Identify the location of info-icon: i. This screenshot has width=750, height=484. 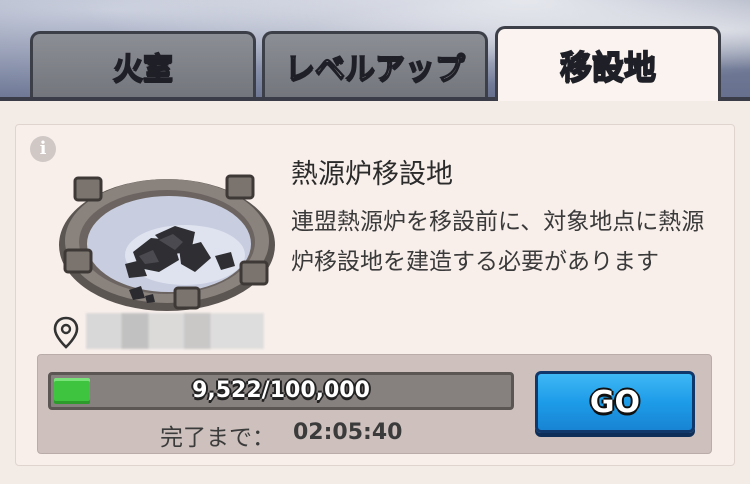
(43, 149).